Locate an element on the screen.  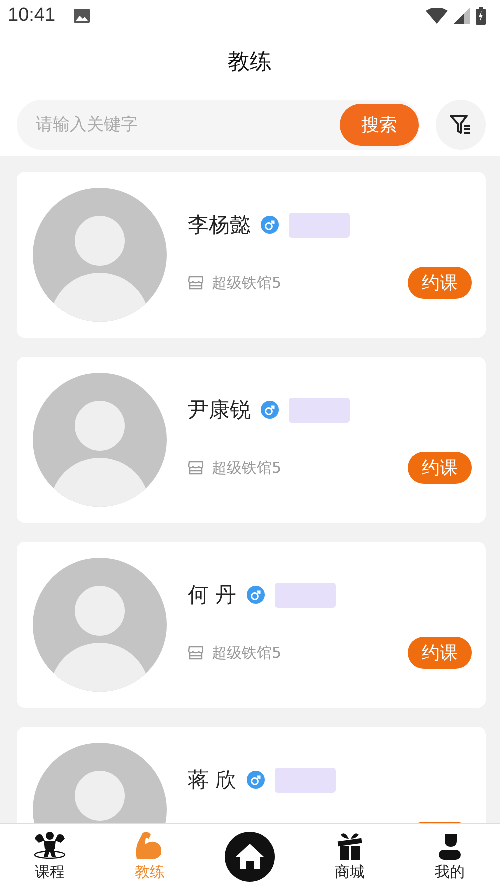
coach-card: 蒋 欣 is located at coordinates (251, 775).